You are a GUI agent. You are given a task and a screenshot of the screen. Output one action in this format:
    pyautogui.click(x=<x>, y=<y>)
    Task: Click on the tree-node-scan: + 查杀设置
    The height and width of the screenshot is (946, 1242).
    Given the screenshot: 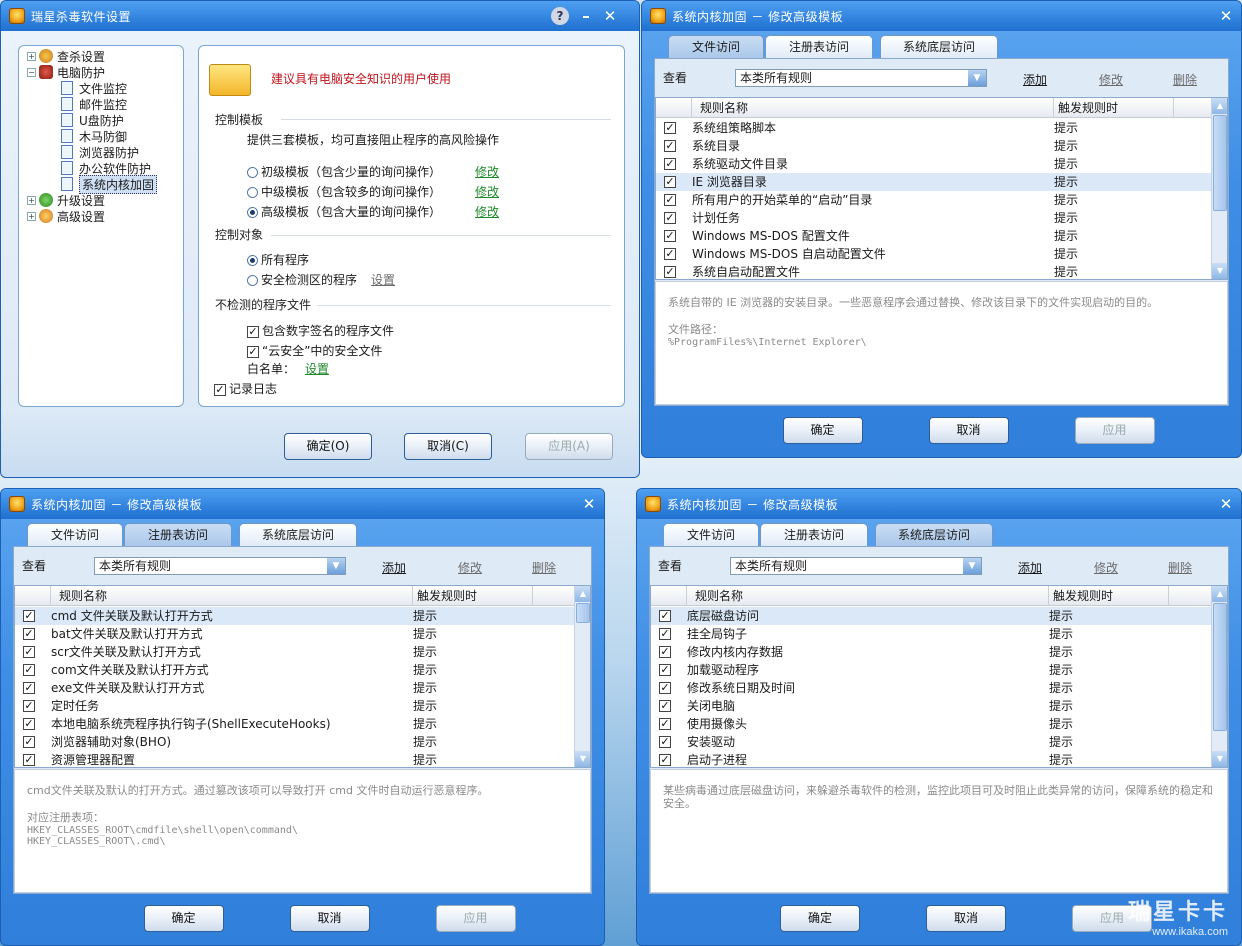 What is the action you would take?
    pyautogui.click(x=66, y=56)
    